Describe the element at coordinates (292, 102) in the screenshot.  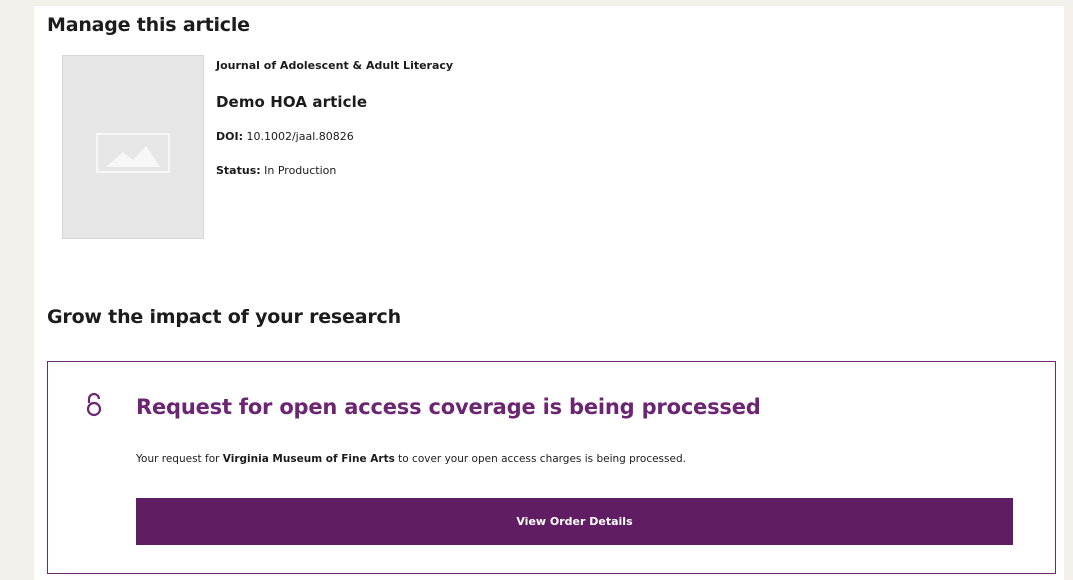
I see `article-title: Demo HOA article` at that location.